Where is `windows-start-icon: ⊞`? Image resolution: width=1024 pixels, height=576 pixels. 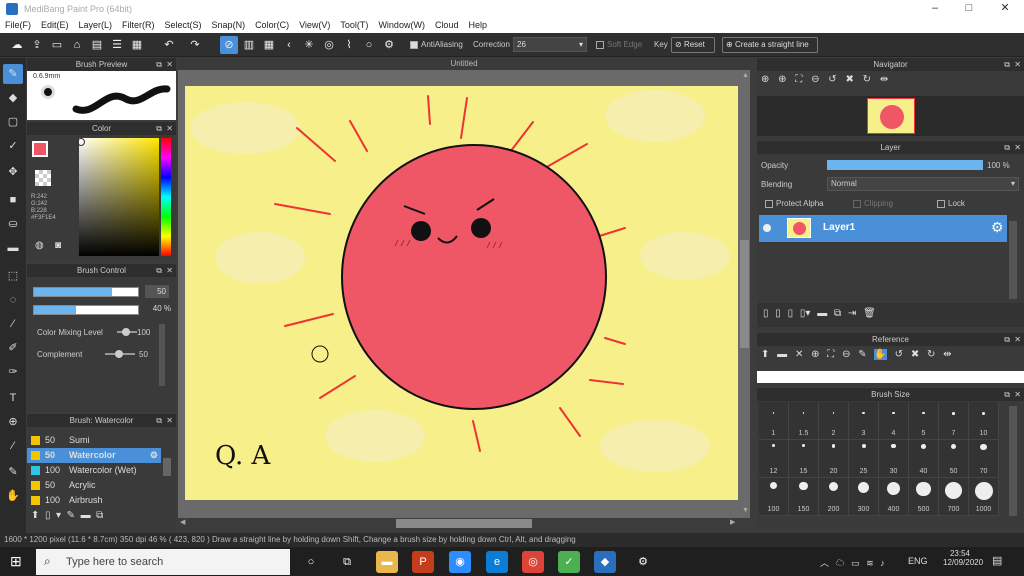
windows-start-icon: ⊞ is located at coordinates (16, 561).